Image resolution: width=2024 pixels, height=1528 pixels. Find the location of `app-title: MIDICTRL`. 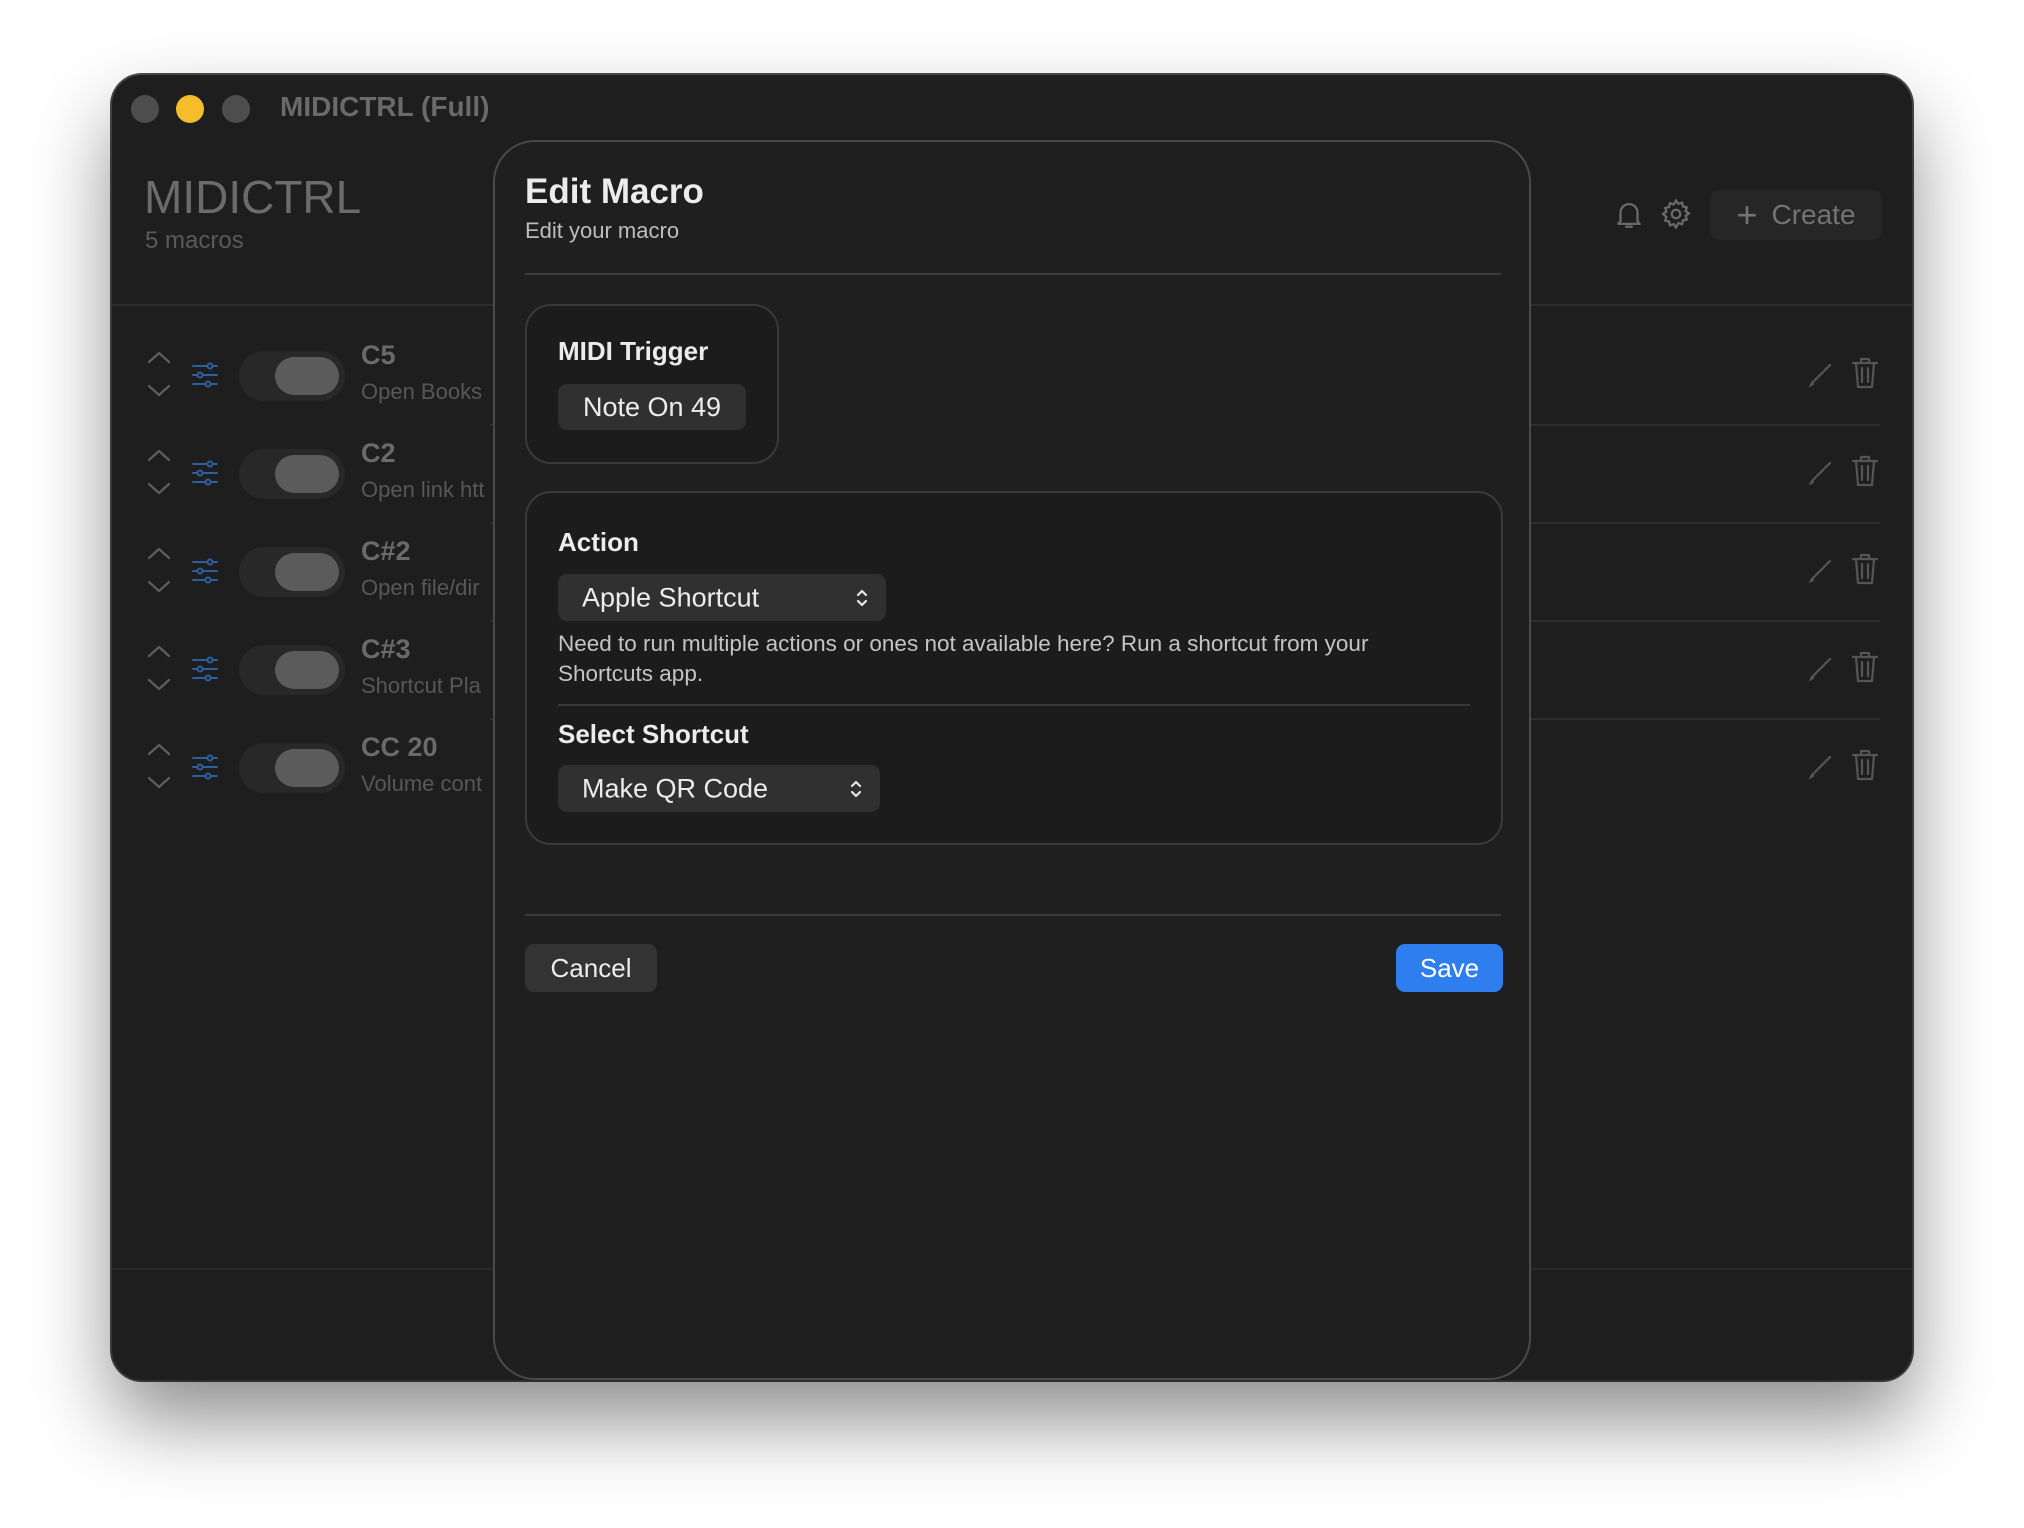

app-title: MIDICTRL is located at coordinates (253, 197).